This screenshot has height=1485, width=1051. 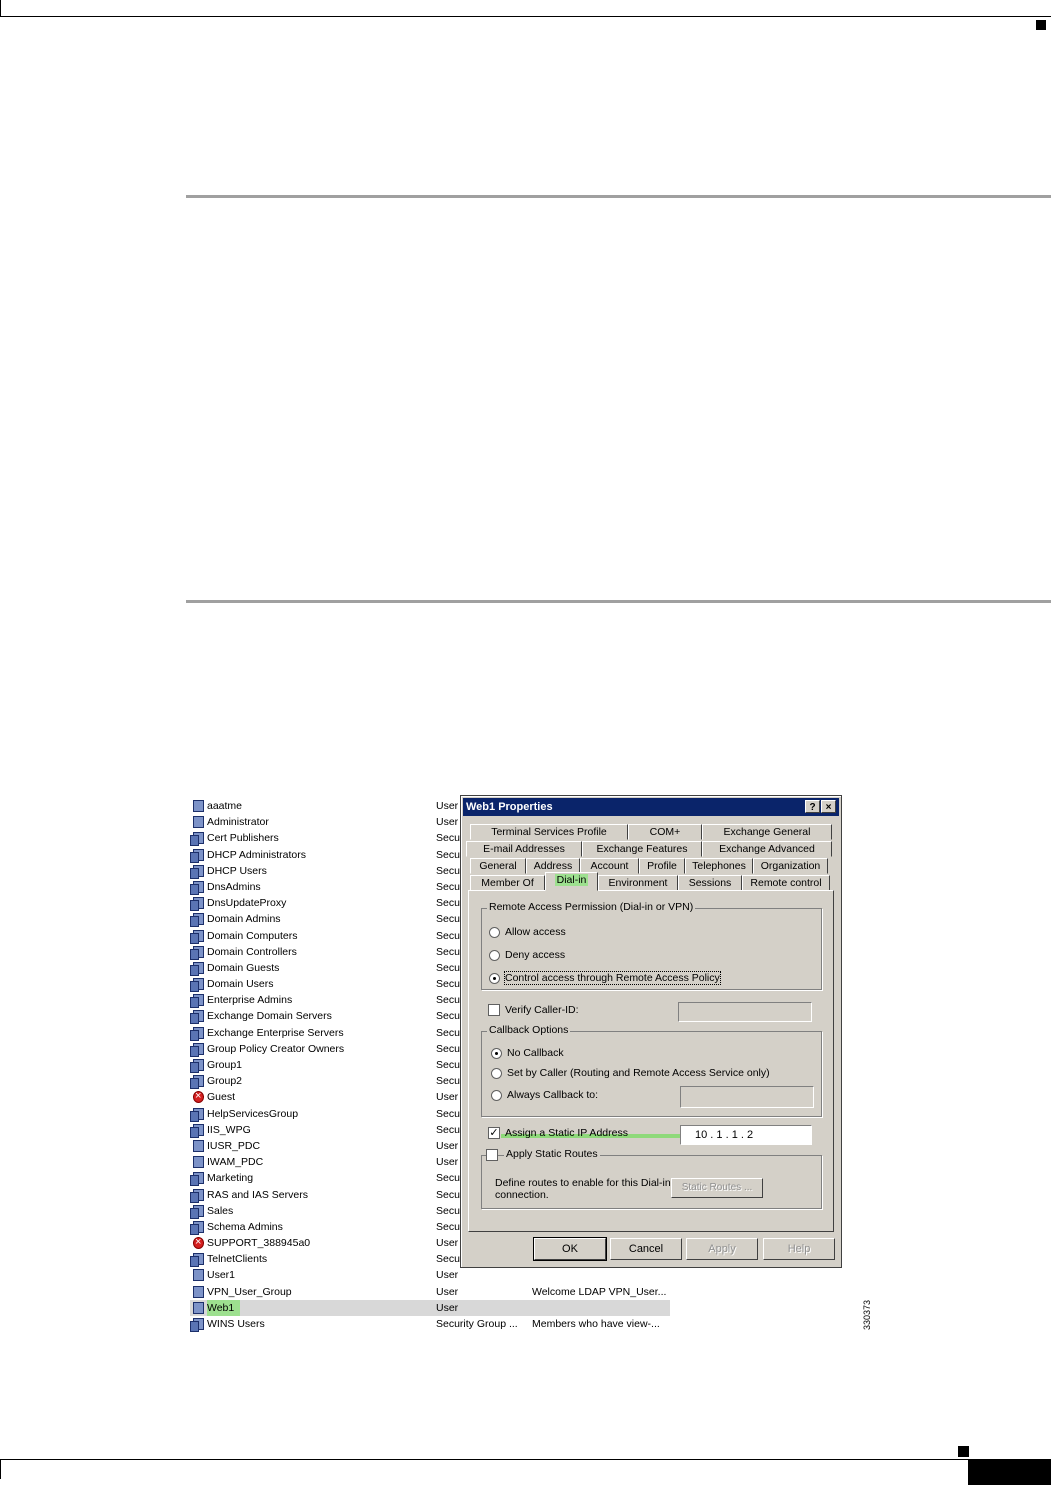 What do you see at coordinates (0, 1469) in the screenshot?
I see `footer-tick` at bounding box center [0, 1469].